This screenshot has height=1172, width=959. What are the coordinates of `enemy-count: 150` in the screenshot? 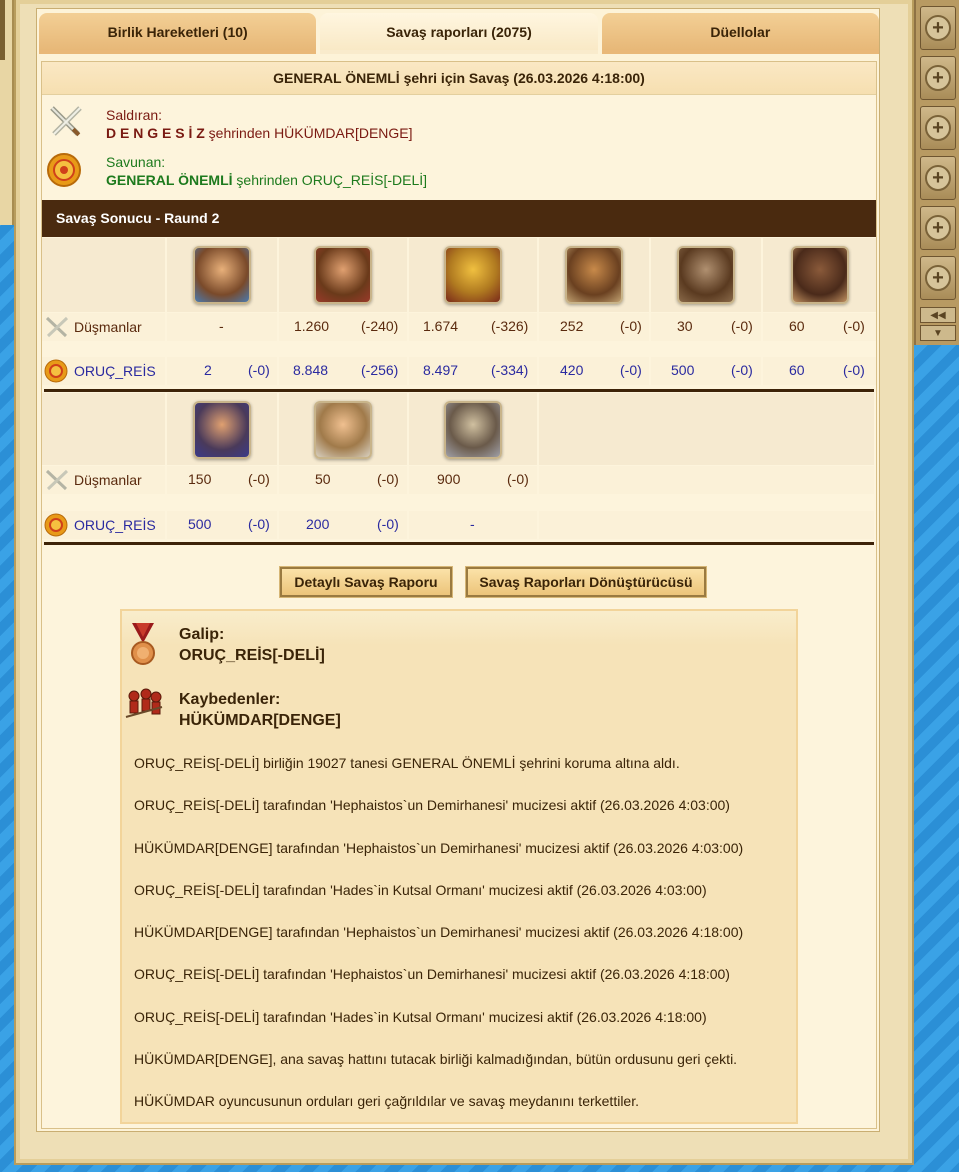 It's located at (200, 479).